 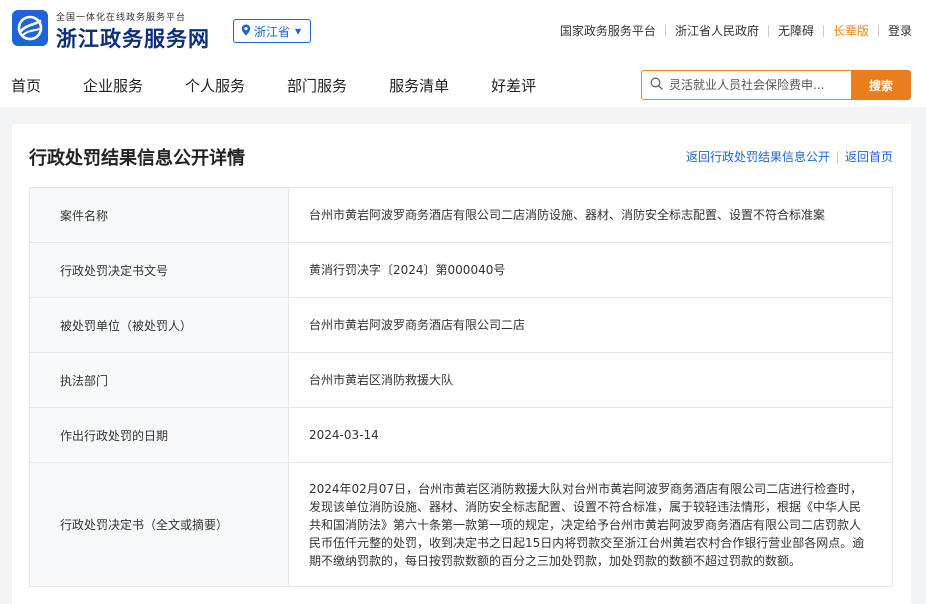 What do you see at coordinates (656, 85) in the screenshot?
I see `search-icon` at bounding box center [656, 85].